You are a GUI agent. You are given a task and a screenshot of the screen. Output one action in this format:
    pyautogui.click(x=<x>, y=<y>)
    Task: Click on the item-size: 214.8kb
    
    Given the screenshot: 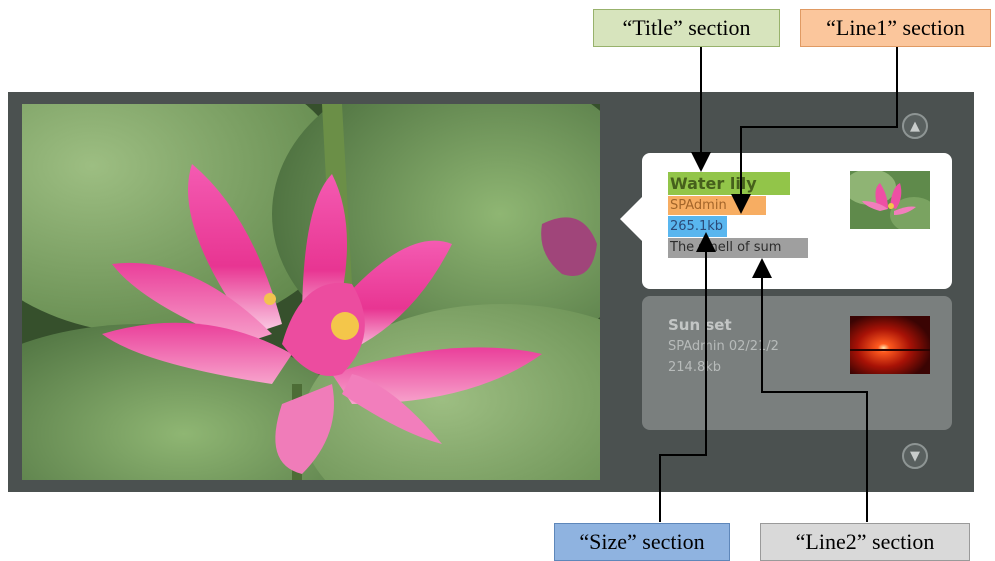 What is the action you would take?
    pyautogui.click(x=694, y=367)
    